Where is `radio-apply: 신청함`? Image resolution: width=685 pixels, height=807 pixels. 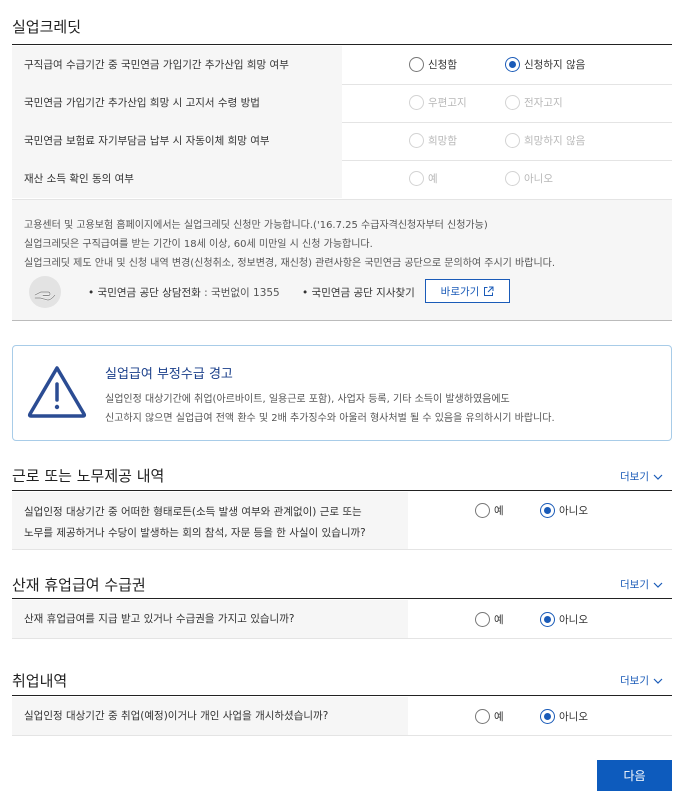 radio-apply: 신청함 is located at coordinates (433, 64).